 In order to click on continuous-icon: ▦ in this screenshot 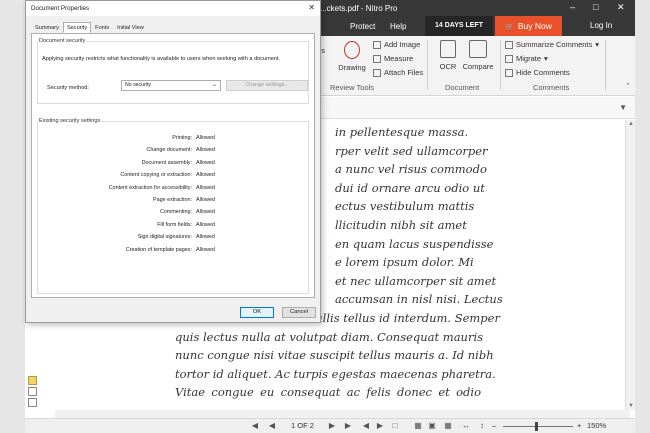, I will do `click(418, 425)`.